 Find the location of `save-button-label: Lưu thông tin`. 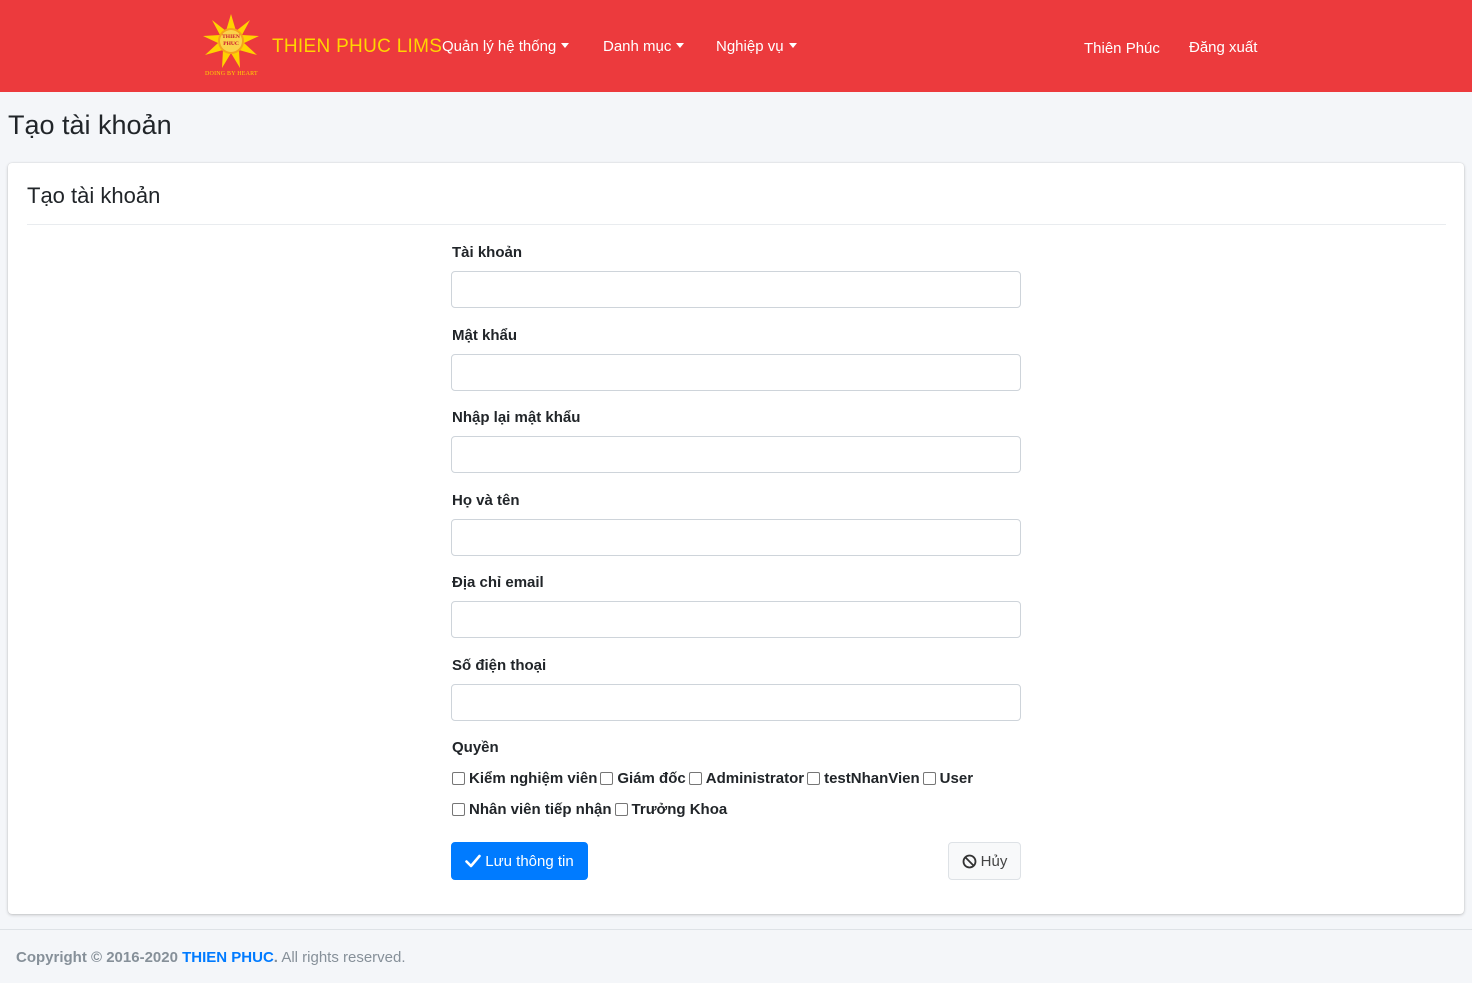

save-button-label: Lưu thông tin is located at coordinates (529, 861).